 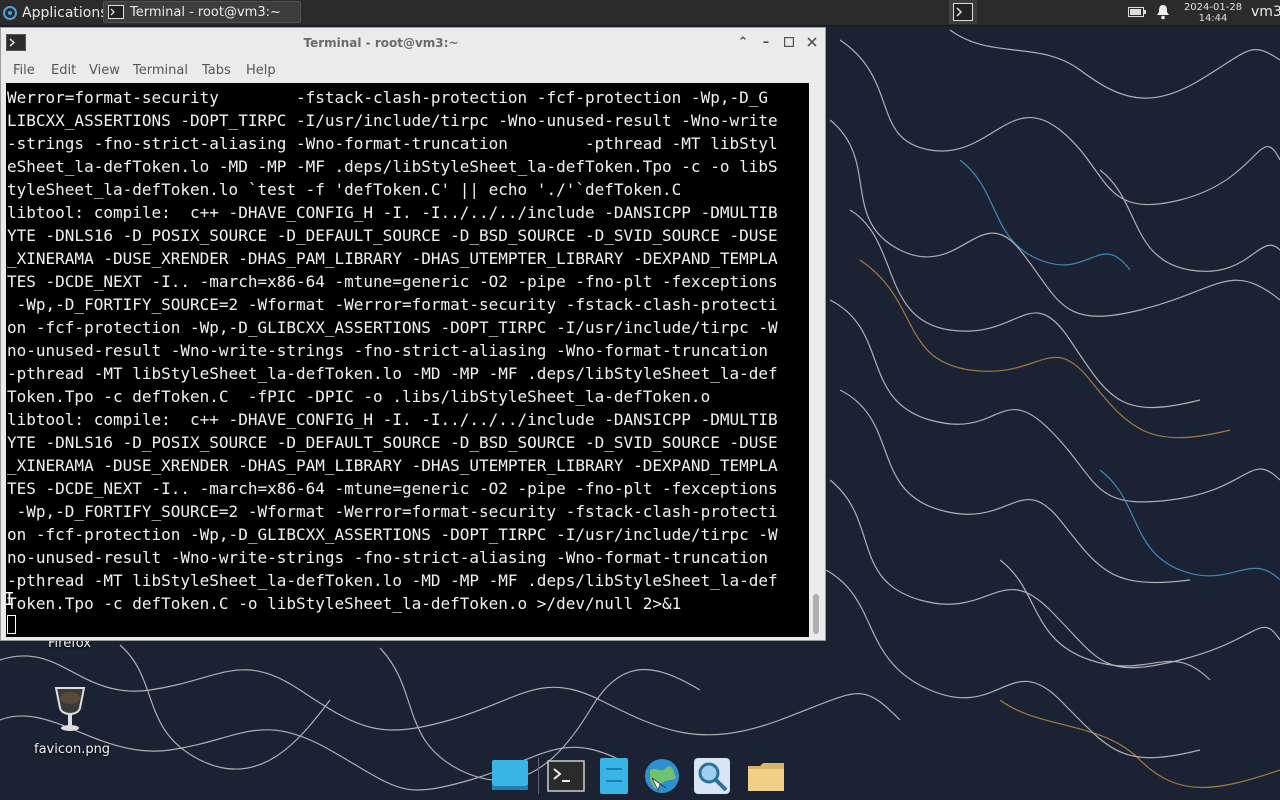 I want to click on dock, so click(x=641, y=776).